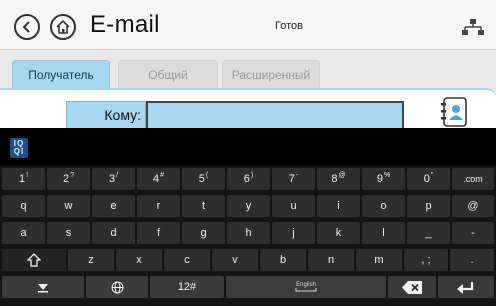 The width and height of the screenshot is (496, 306). I want to click on key-m: m, so click(379, 260).